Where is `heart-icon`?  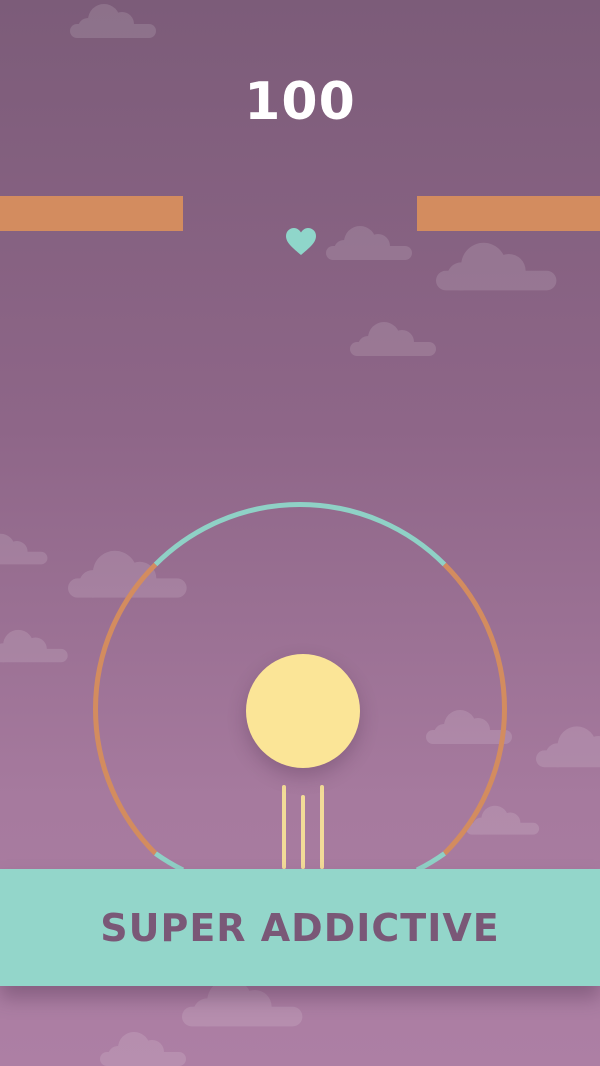 heart-icon is located at coordinates (301, 241).